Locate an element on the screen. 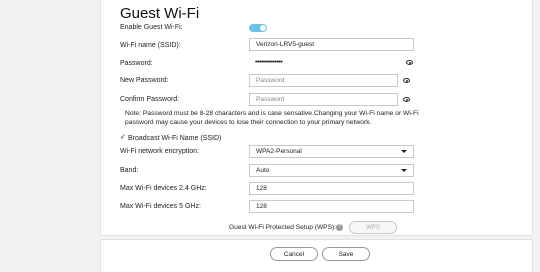  wps-button: WPS is located at coordinates (373, 227).